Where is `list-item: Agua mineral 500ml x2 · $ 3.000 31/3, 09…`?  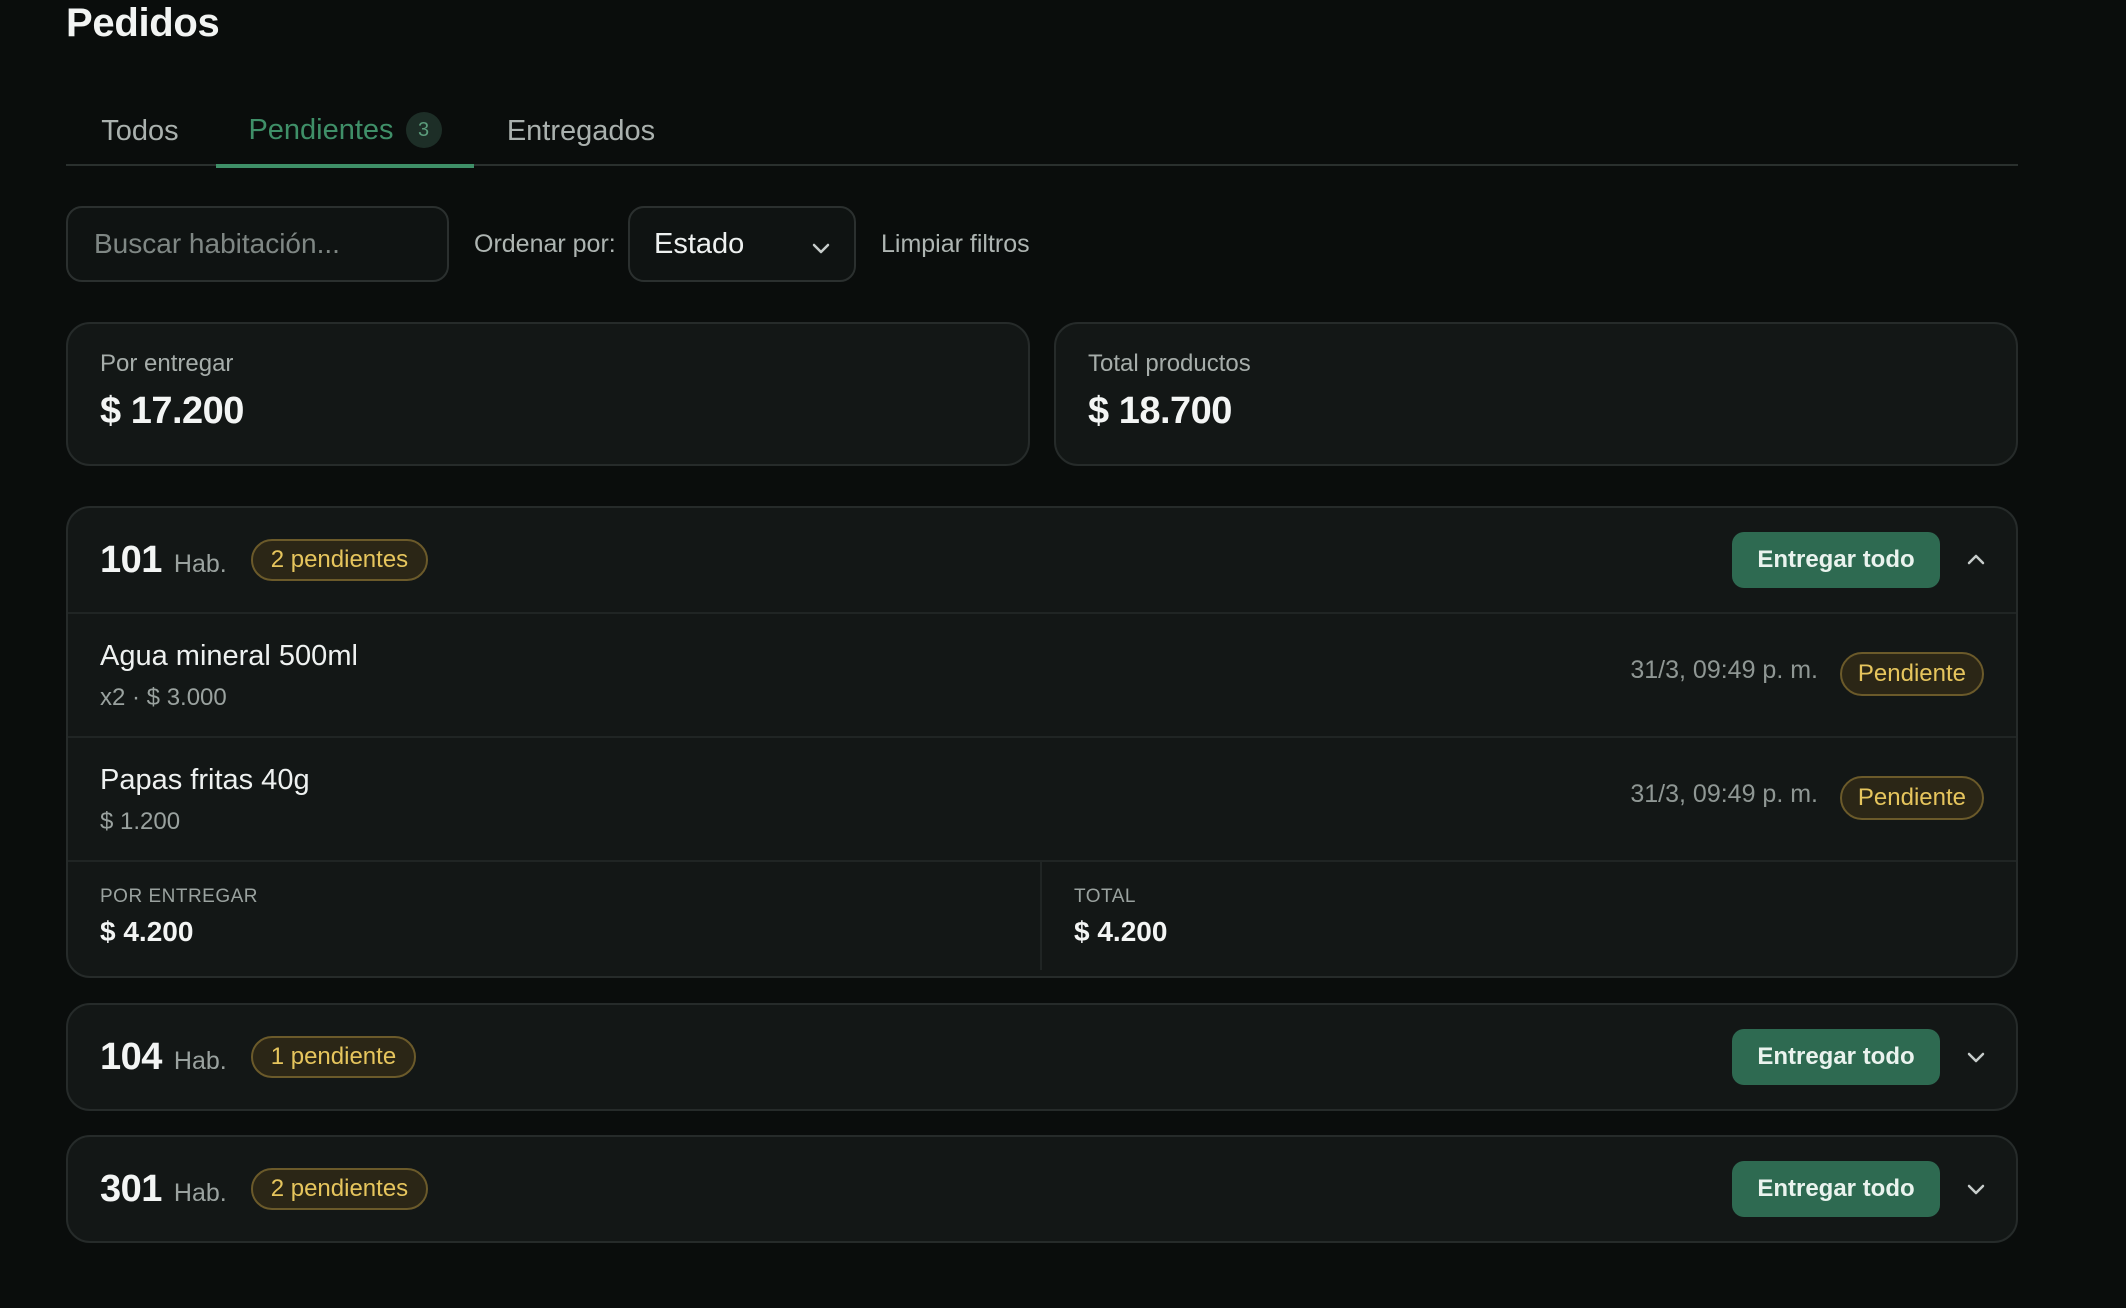 list-item: Agua mineral 500ml x2 · $ 3.000 31/3, 09… is located at coordinates (1042, 676).